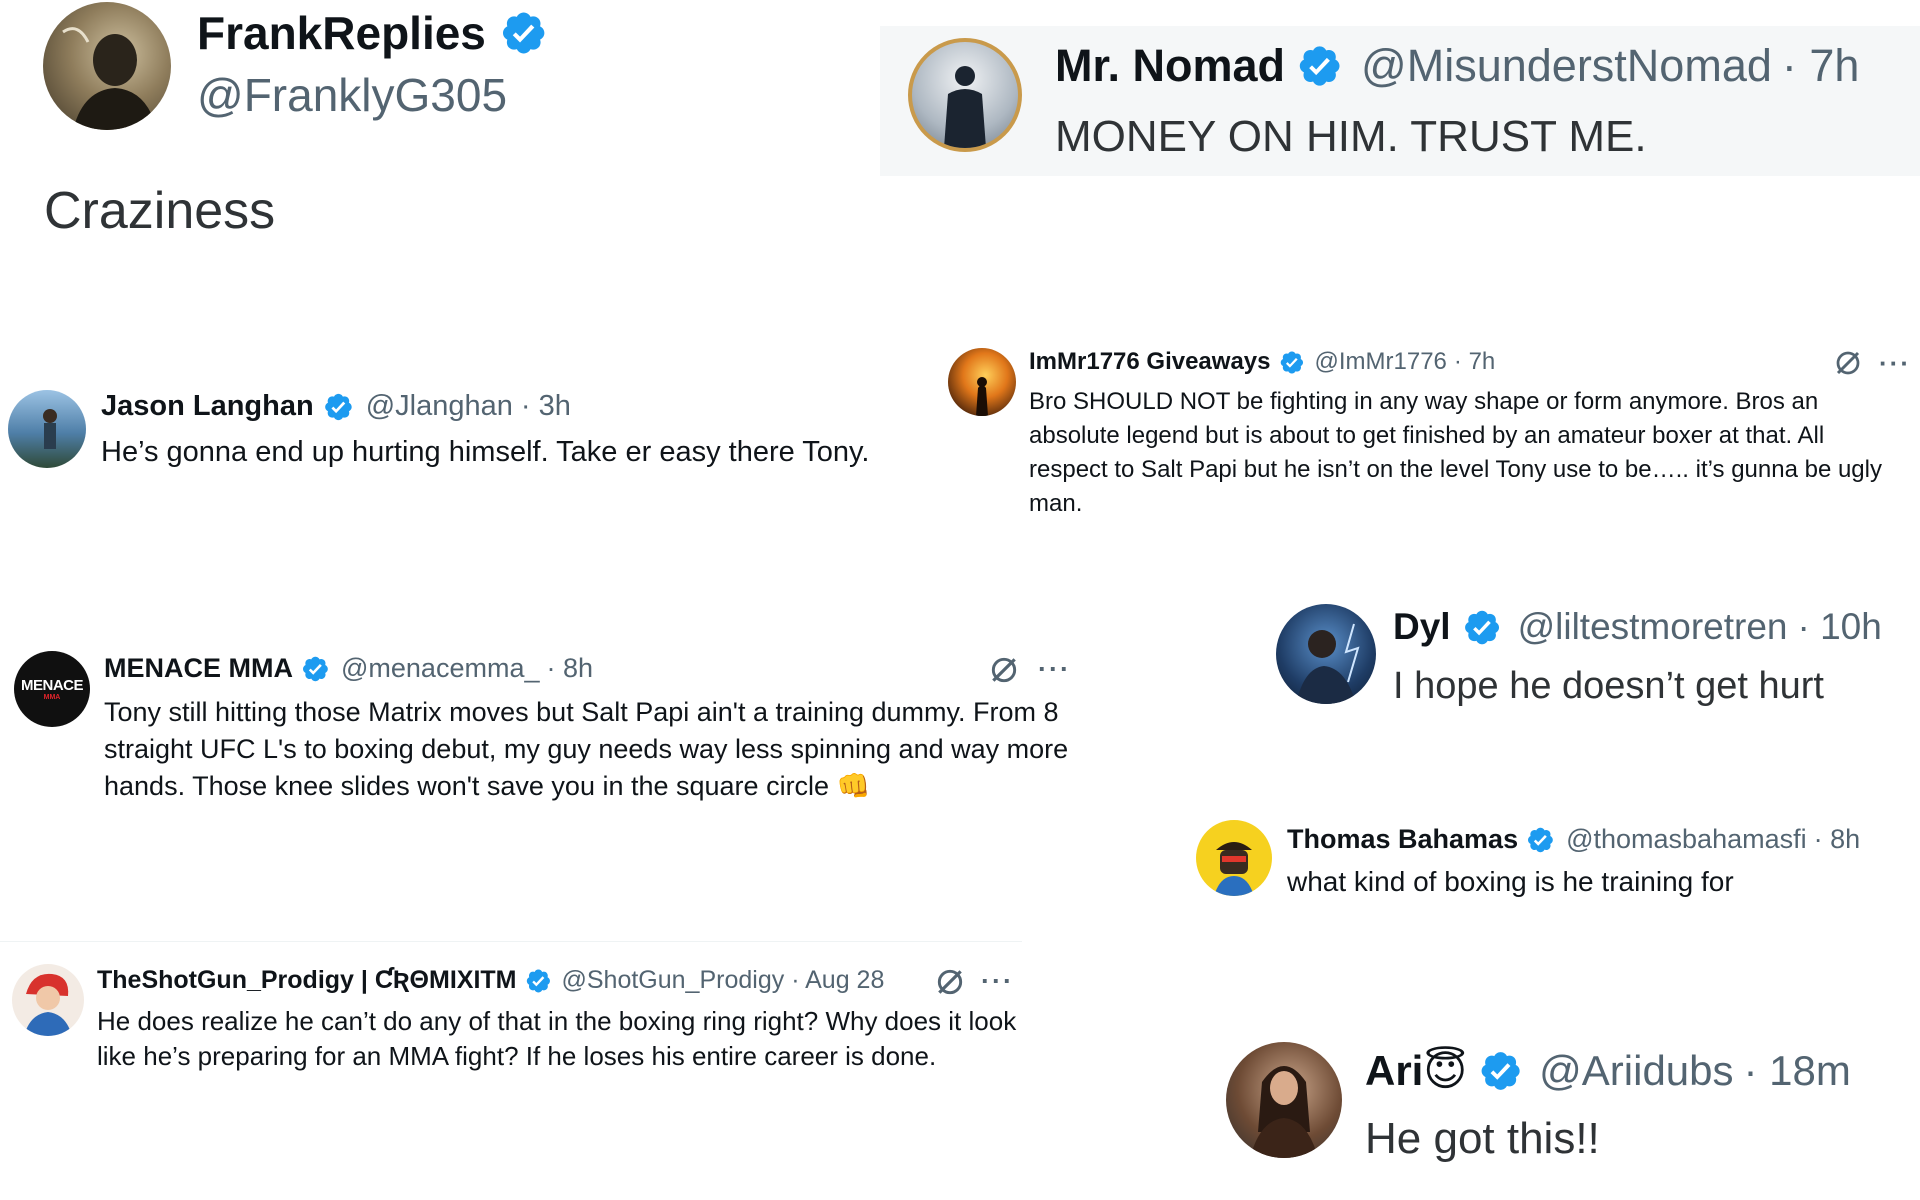 Image resolution: width=1920 pixels, height=1200 pixels. Describe the element at coordinates (511, 941) in the screenshot. I see `divider` at that location.